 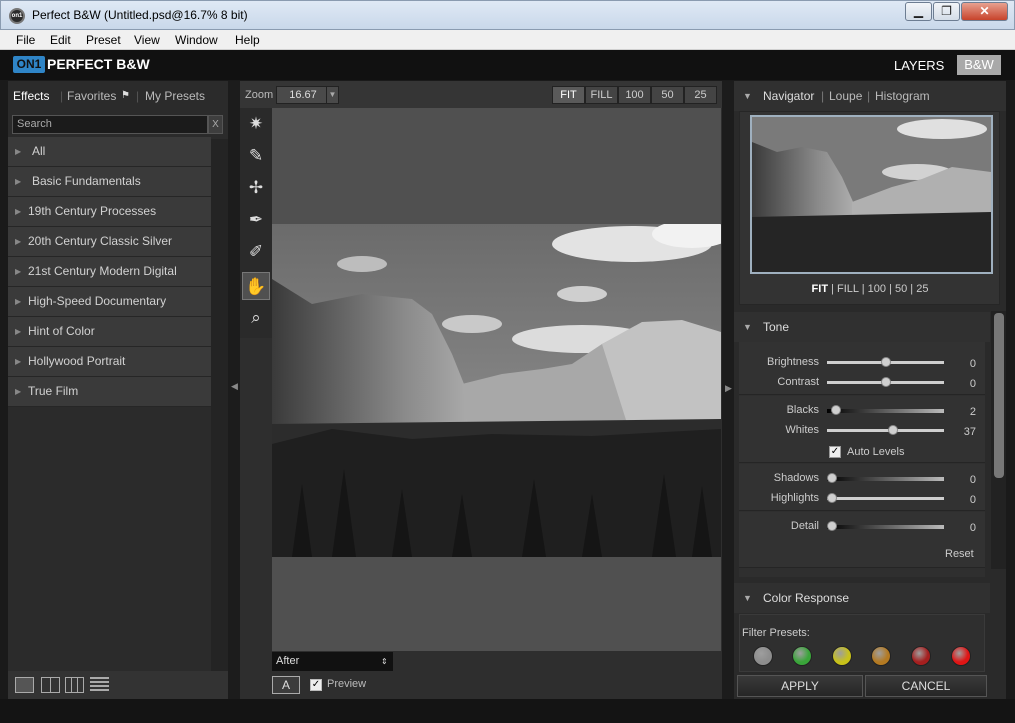 I want to click on nav-25-link: 25, so click(x=922, y=289).